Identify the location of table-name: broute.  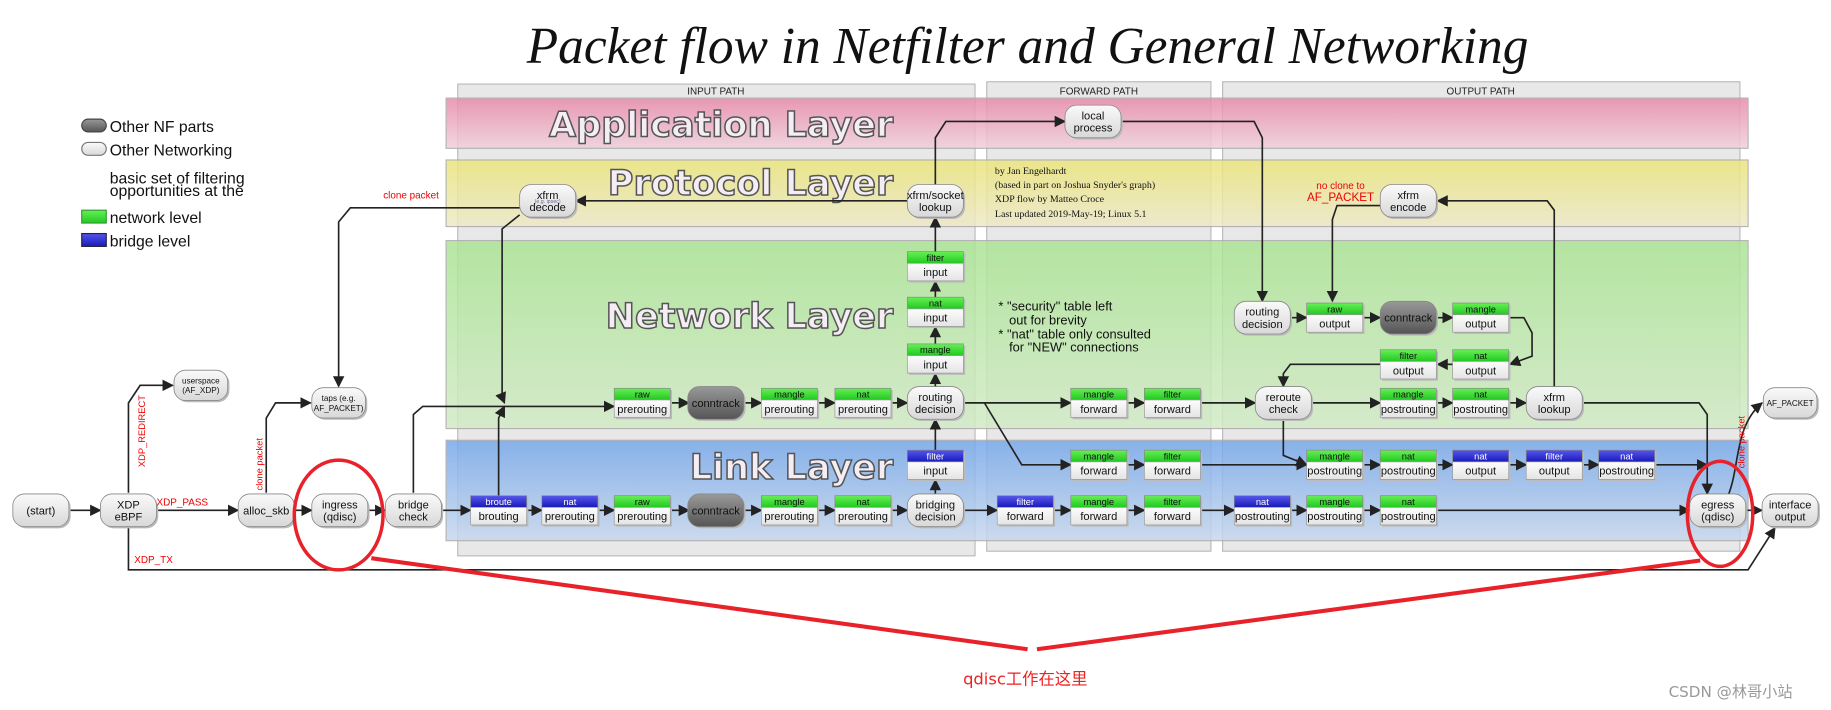
(498, 502).